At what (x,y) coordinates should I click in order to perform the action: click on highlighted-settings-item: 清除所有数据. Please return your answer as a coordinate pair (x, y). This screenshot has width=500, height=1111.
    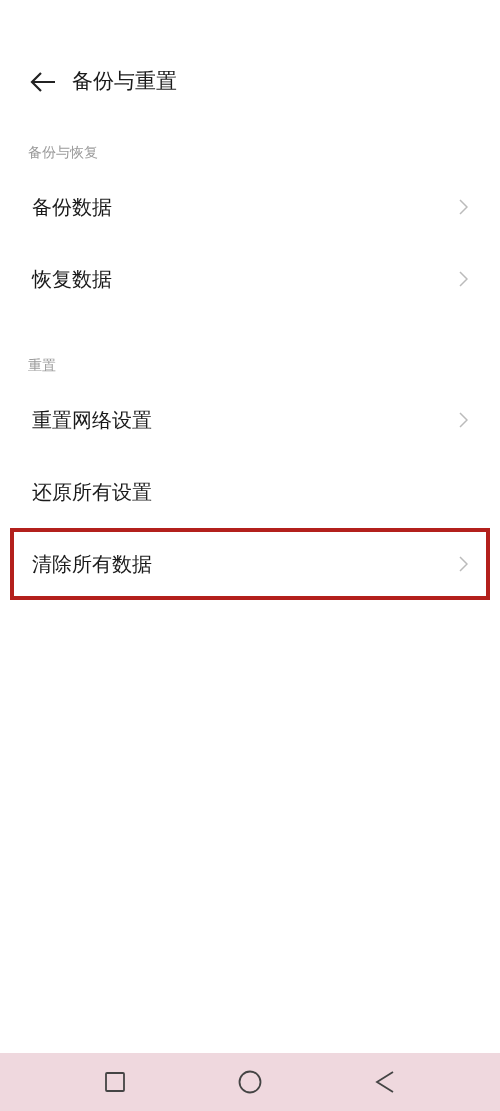
    Looking at the image, I should click on (250, 564).